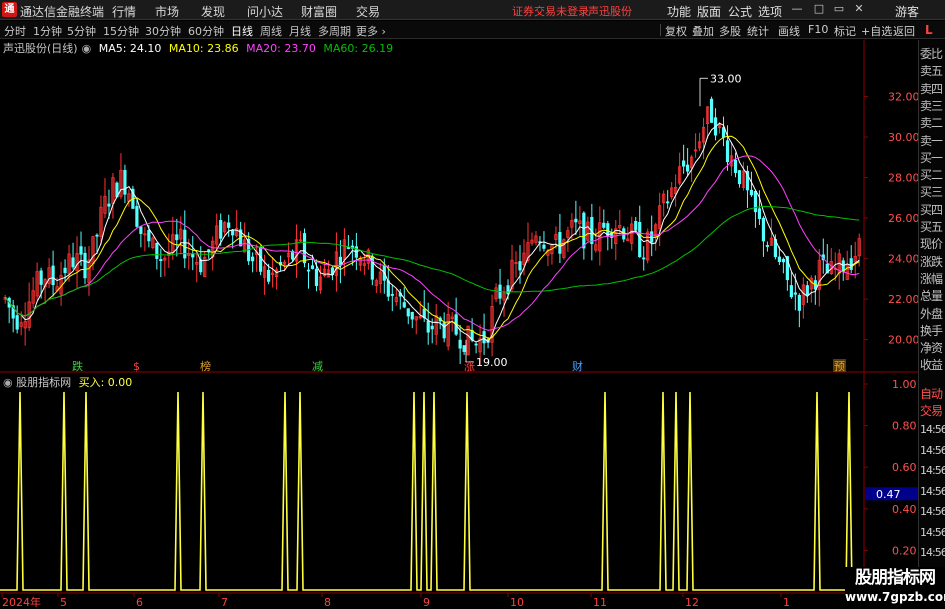 The width and height of the screenshot is (945, 609). I want to click on side-panel-item: 换手, so click(931, 330).